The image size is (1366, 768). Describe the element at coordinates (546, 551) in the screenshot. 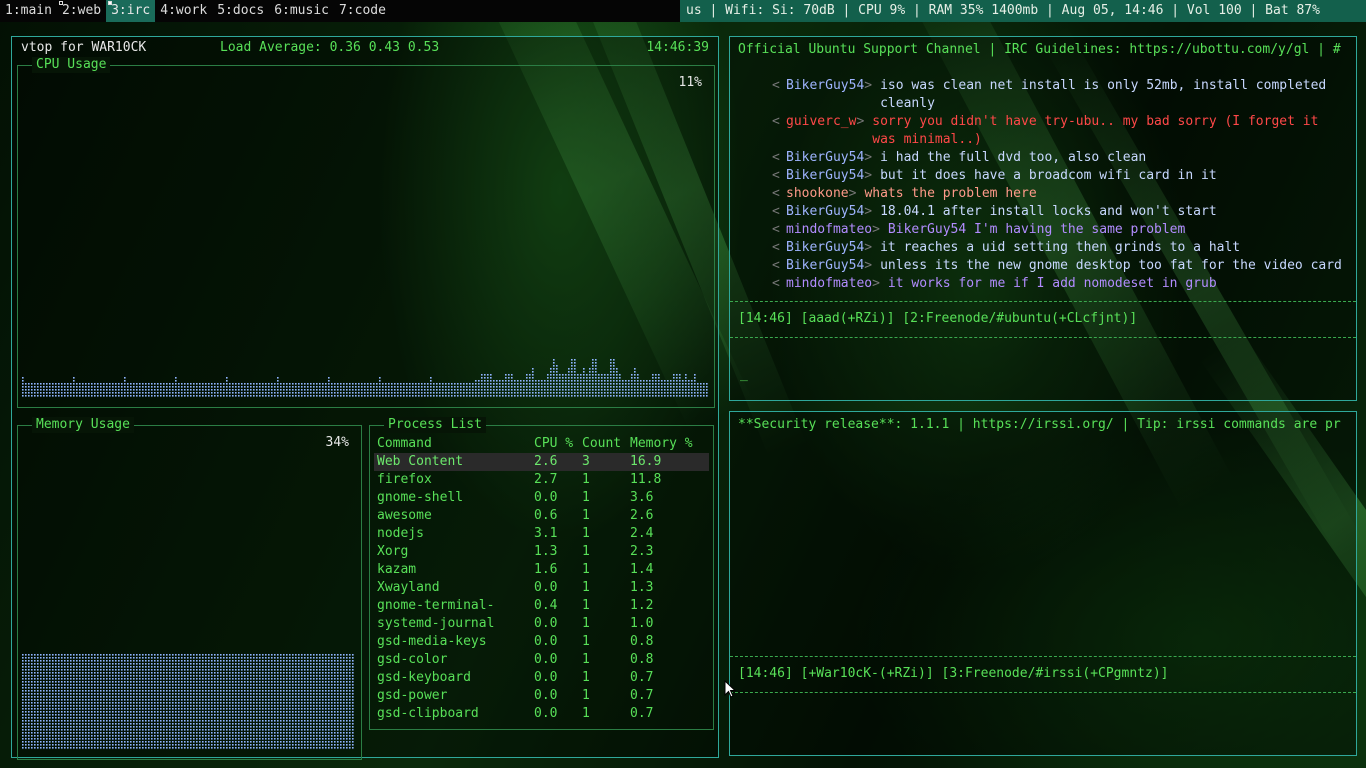

I see `process-cpu: 1.3` at that location.